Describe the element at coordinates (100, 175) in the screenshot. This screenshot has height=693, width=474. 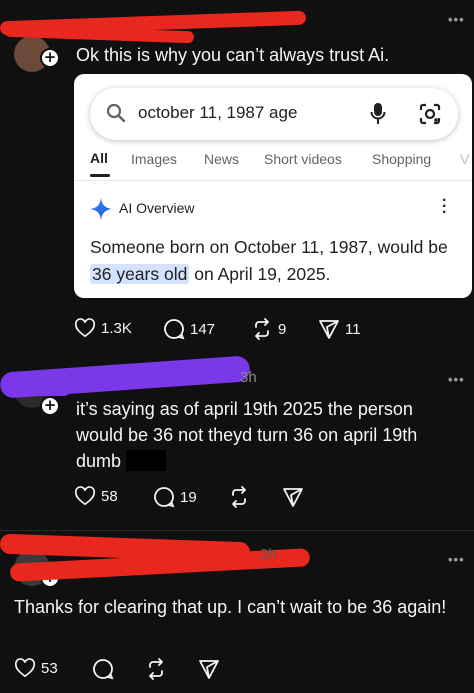
I see `tab-active-underline` at that location.